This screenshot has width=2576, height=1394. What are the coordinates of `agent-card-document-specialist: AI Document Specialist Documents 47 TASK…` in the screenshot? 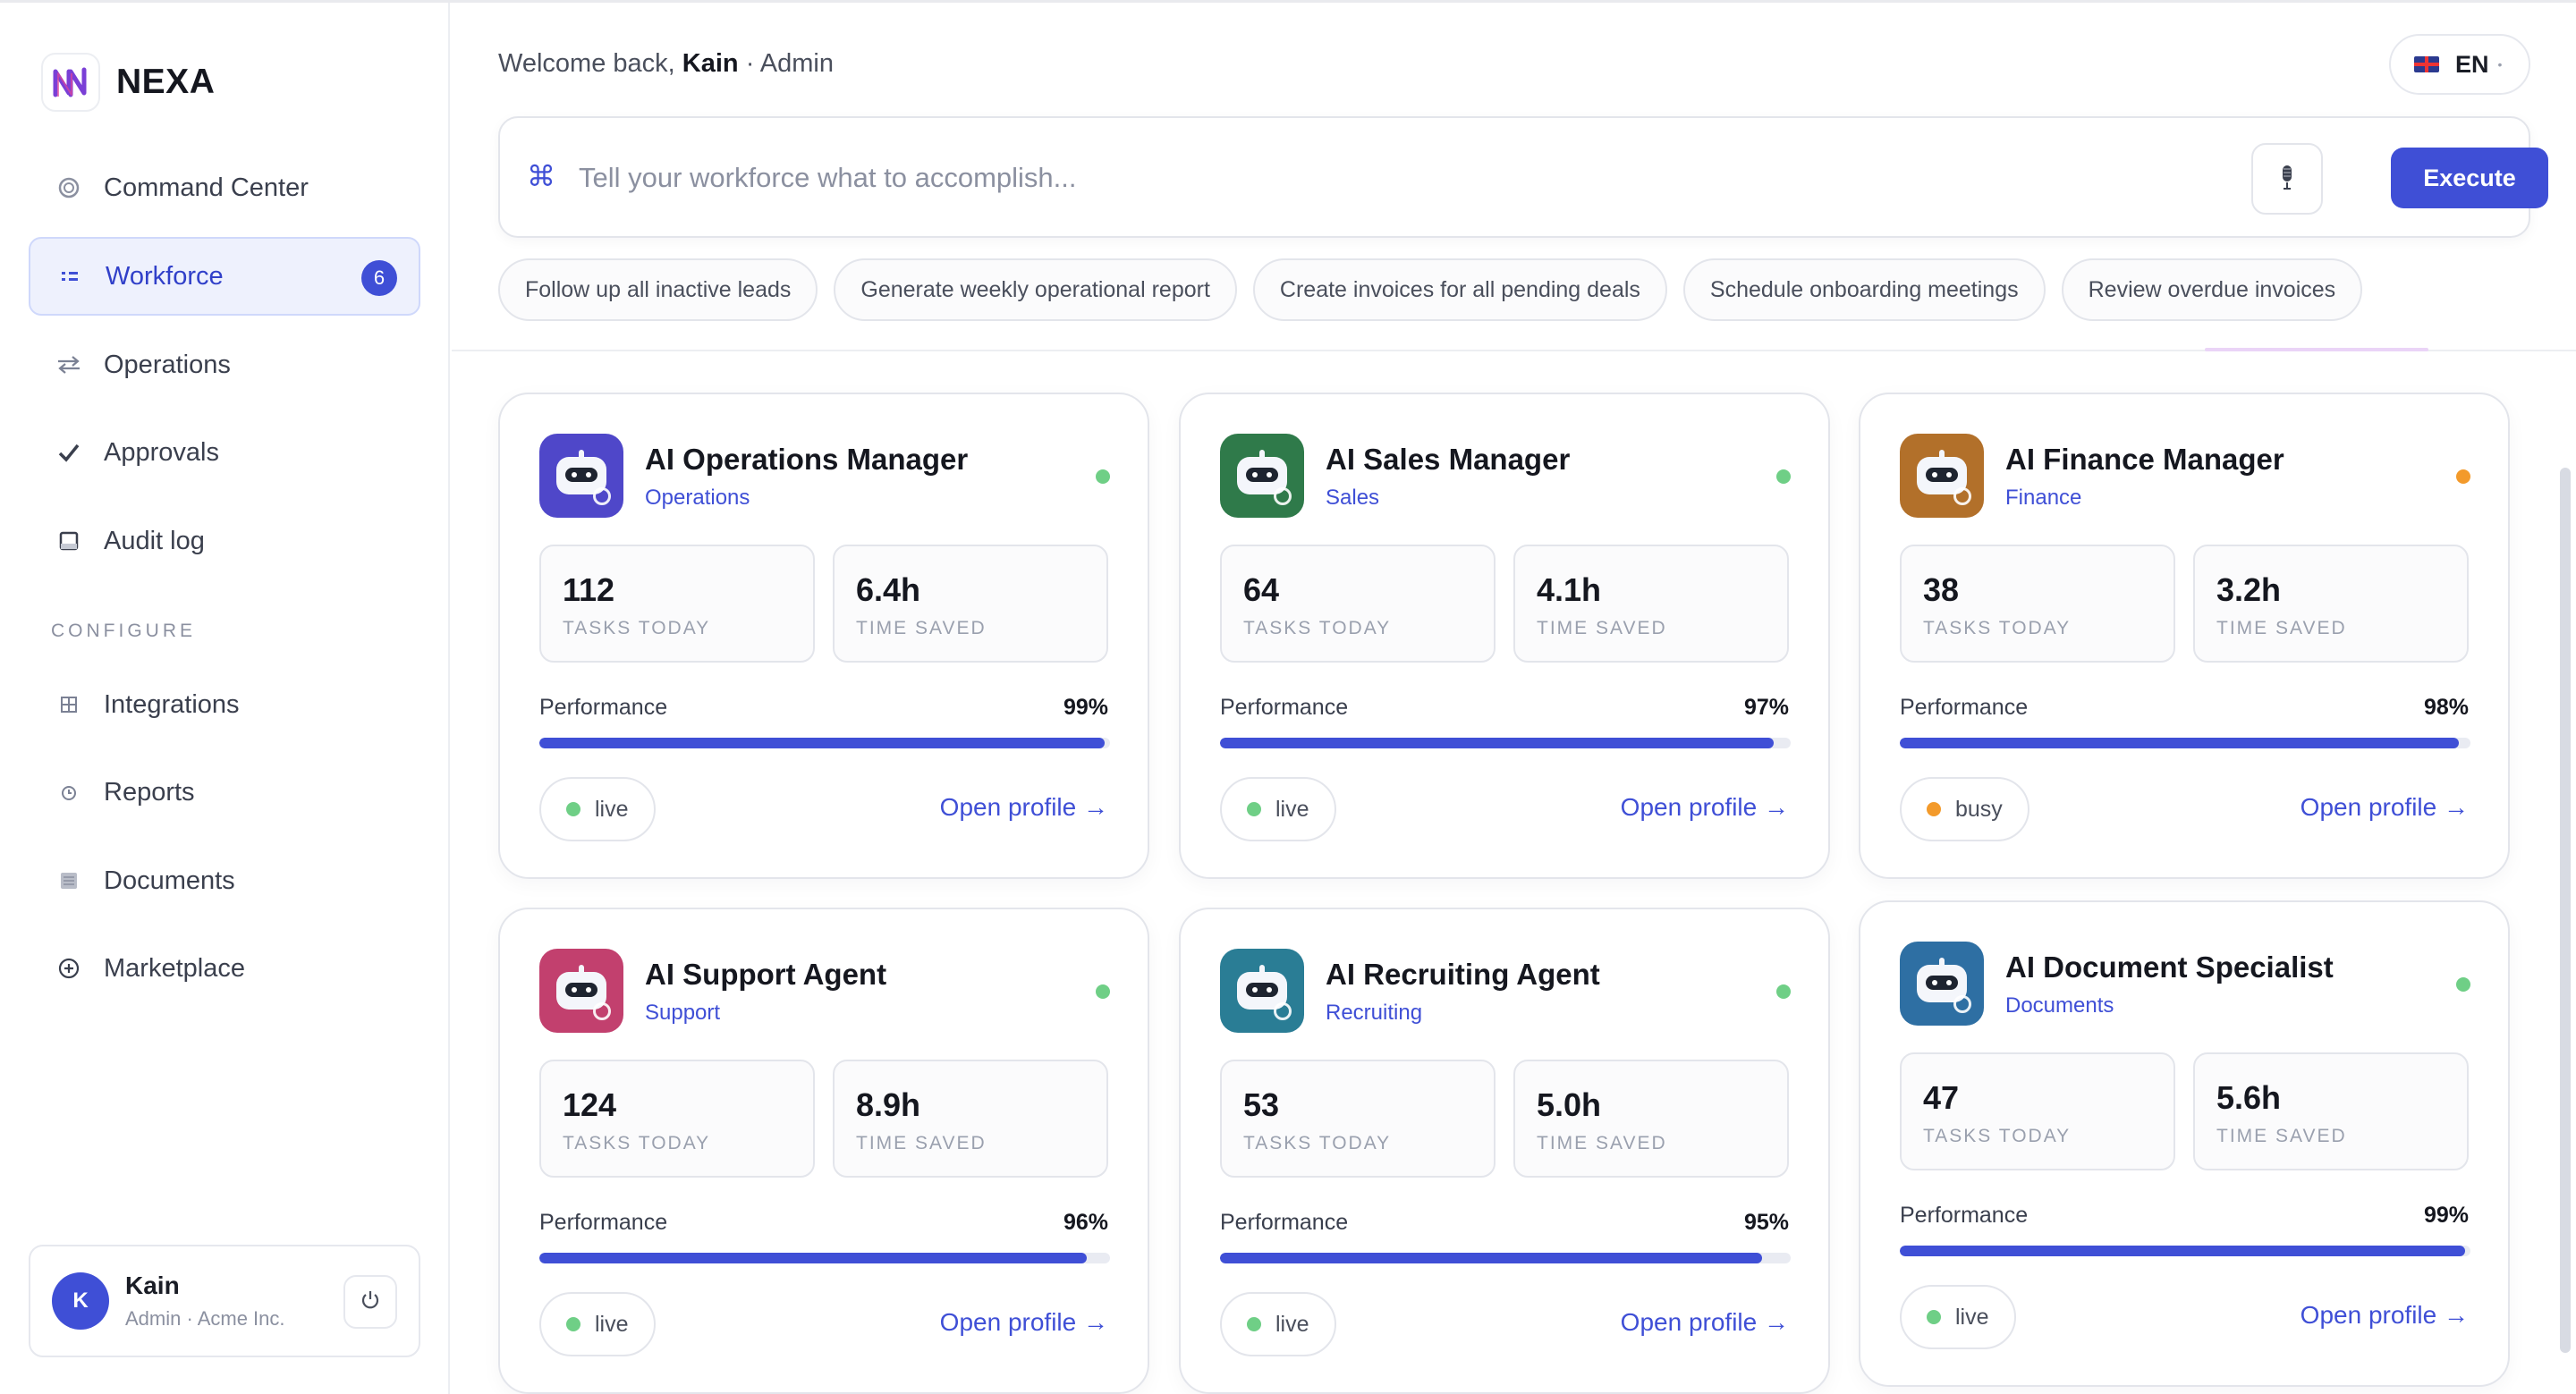 It's located at (2184, 1143).